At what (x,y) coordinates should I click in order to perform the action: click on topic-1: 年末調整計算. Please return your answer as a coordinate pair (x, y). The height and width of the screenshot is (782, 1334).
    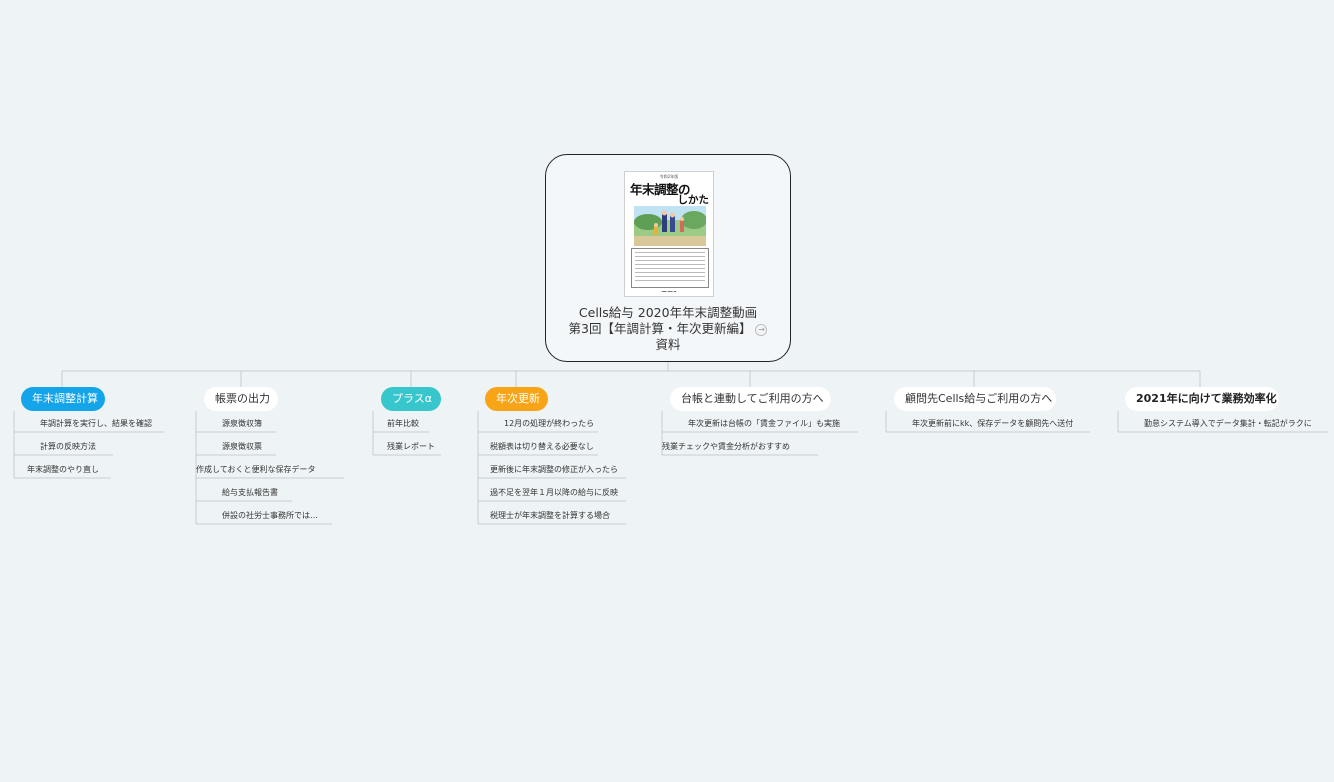
    Looking at the image, I should click on (63, 399).